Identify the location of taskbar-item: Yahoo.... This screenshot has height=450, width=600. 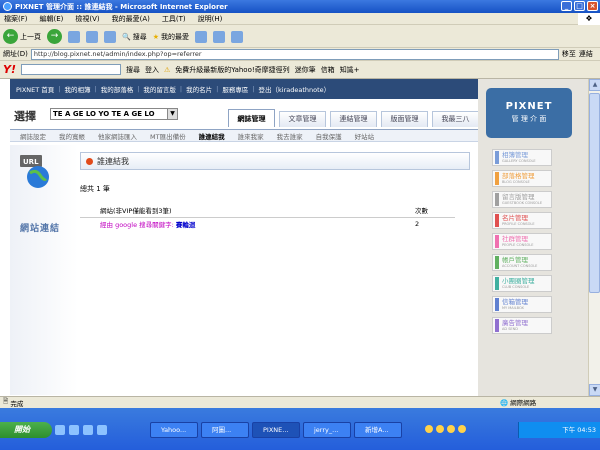
(174, 430).